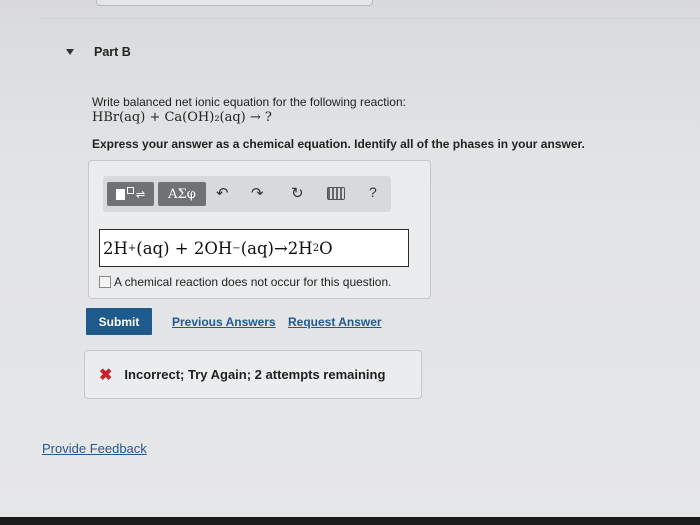 Image resolution: width=700 pixels, height=525 pixels. I want to click on answer-text: (aq) + 2OH, so click(184, 248).